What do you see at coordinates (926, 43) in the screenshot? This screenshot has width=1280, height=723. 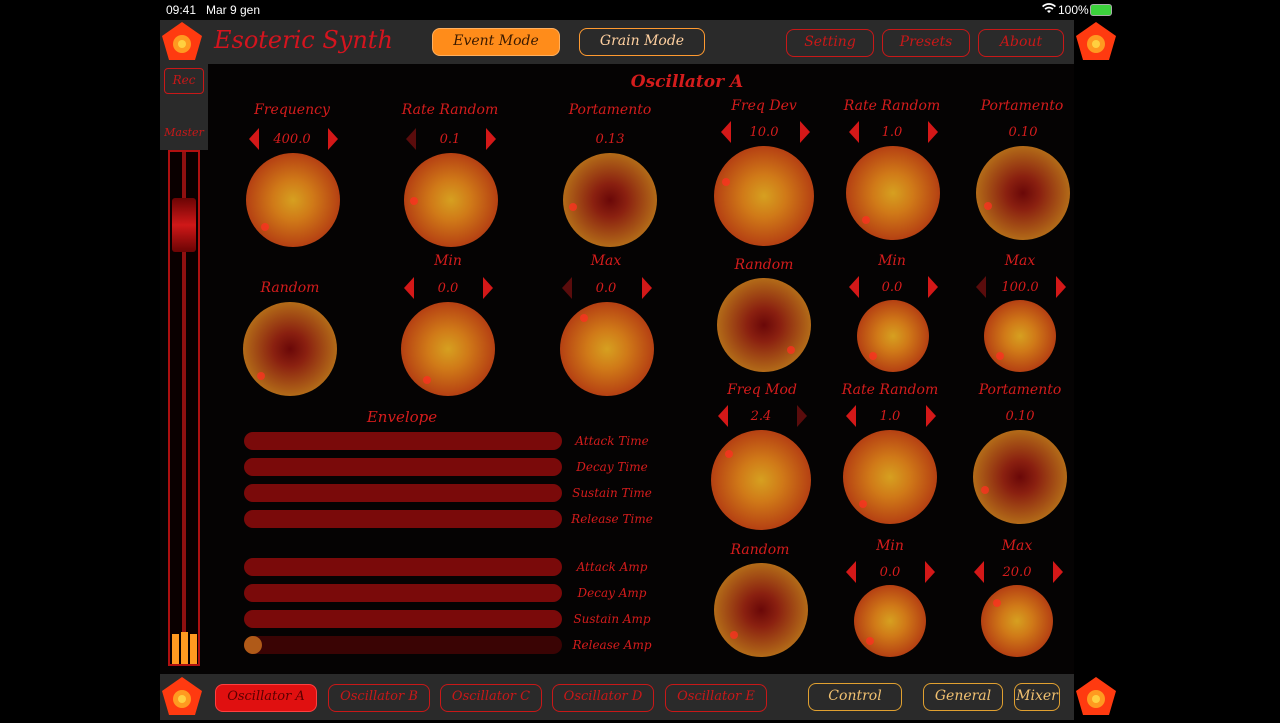 I see `presets-button: Presets` at bounding box center [926, 43].